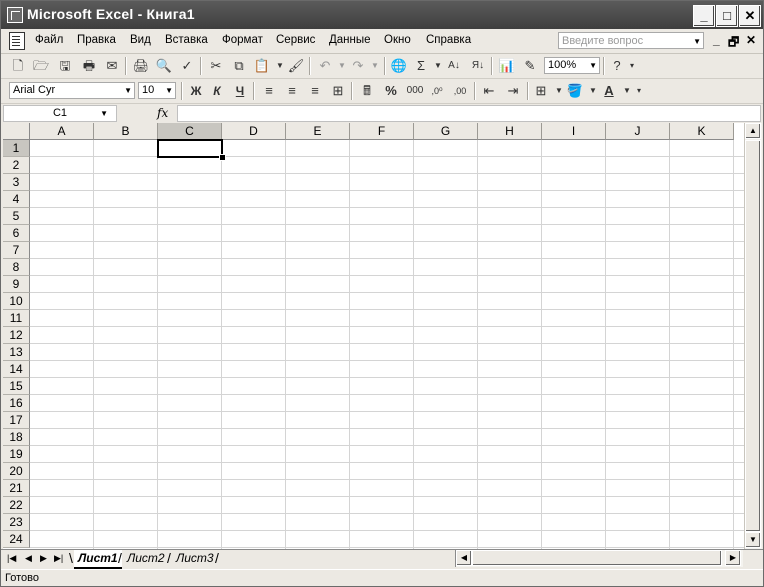  What do you see at coordinates (49, 40) in the screenshot?
I see `menu-file: Файл` at bounding box center [49, 40].